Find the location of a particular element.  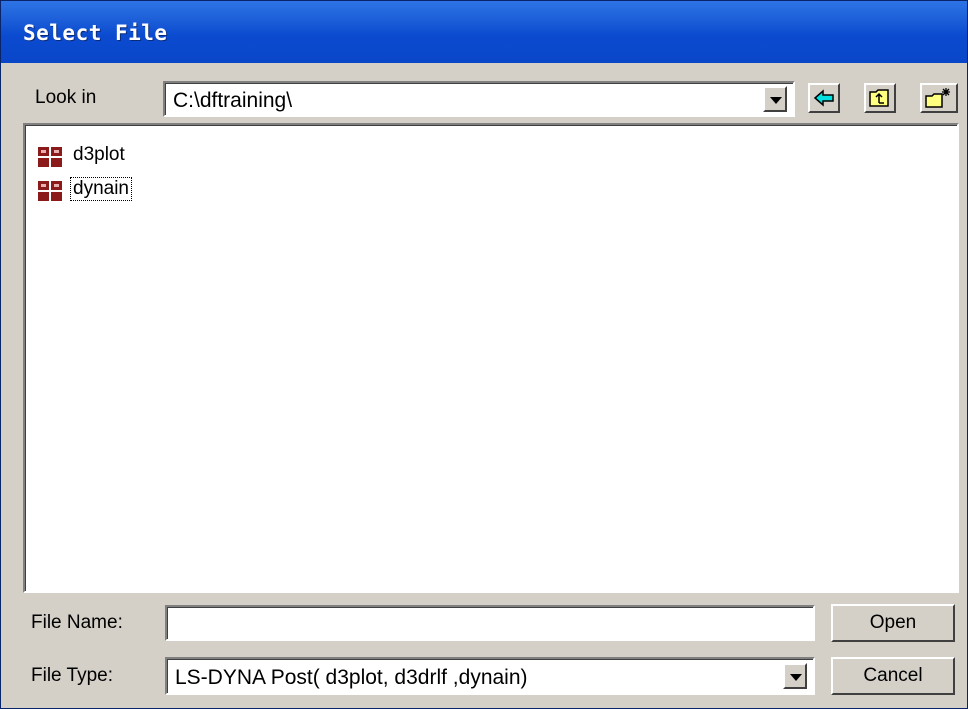

new-folder-button is located at coordinates (939, 98).